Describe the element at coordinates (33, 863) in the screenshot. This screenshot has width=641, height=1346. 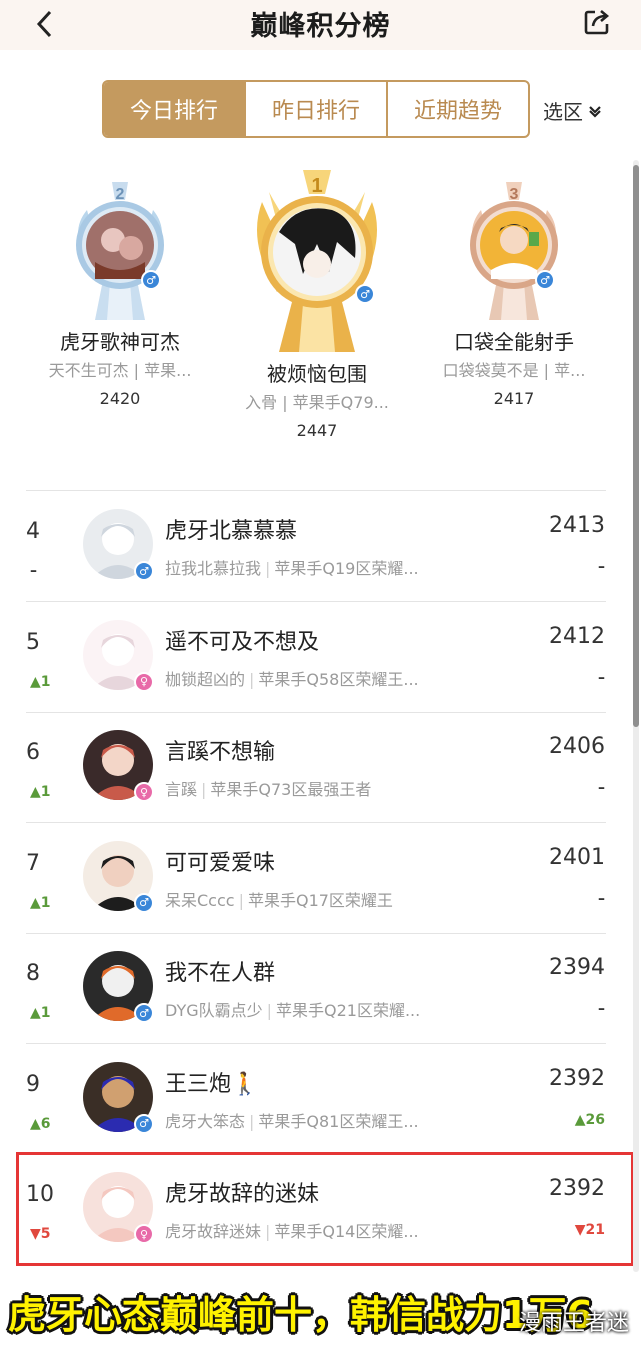
I see `rank-number: 7` at that location.